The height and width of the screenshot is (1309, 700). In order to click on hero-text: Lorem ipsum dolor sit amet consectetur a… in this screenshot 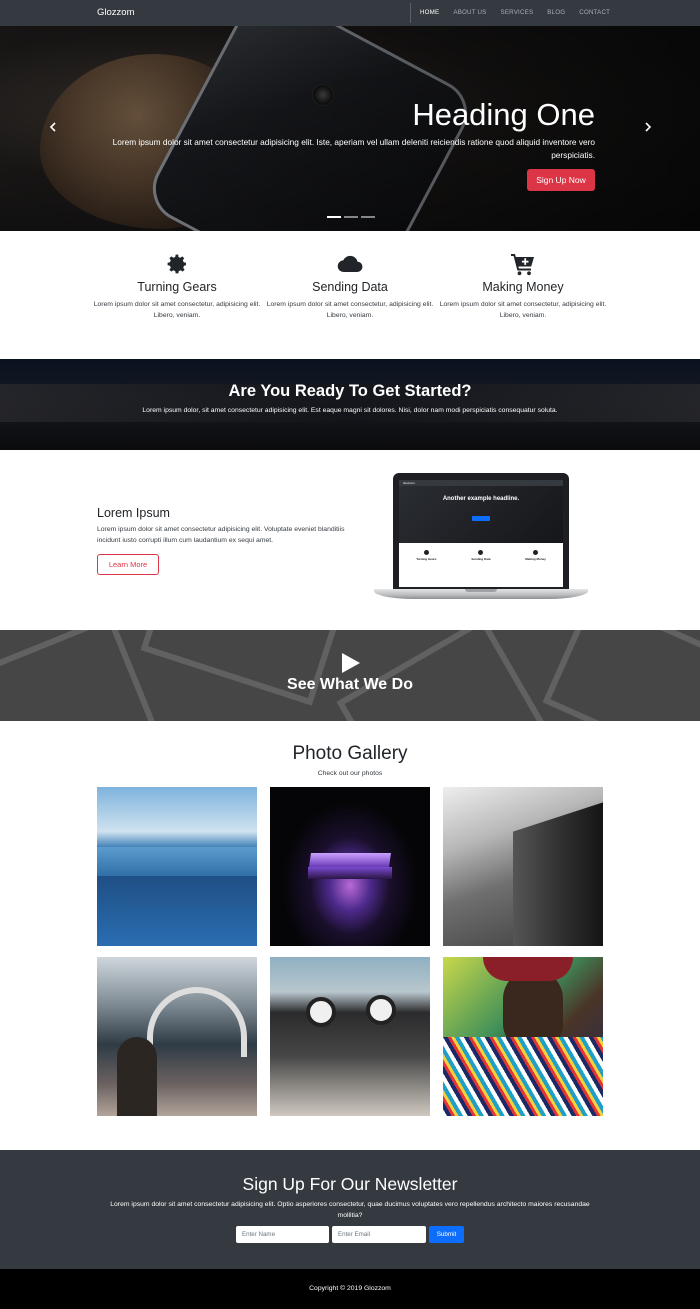, I will do `click(353, 148)`.